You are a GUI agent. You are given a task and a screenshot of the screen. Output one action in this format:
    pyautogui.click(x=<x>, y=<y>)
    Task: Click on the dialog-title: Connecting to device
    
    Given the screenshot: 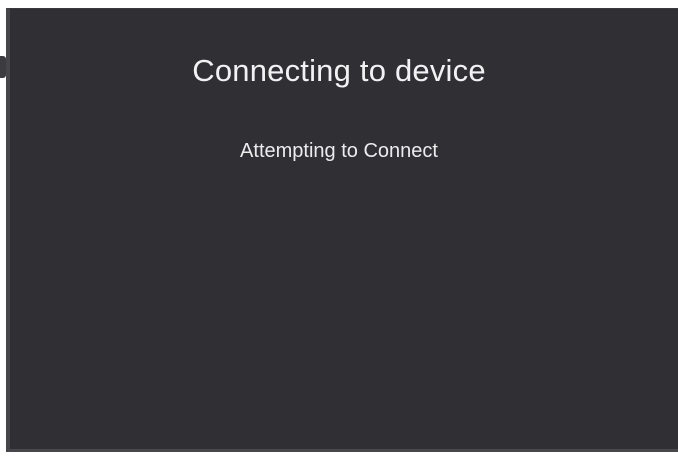 What is the action you would take?
    pyautogui.click(x=339, y=70)
    